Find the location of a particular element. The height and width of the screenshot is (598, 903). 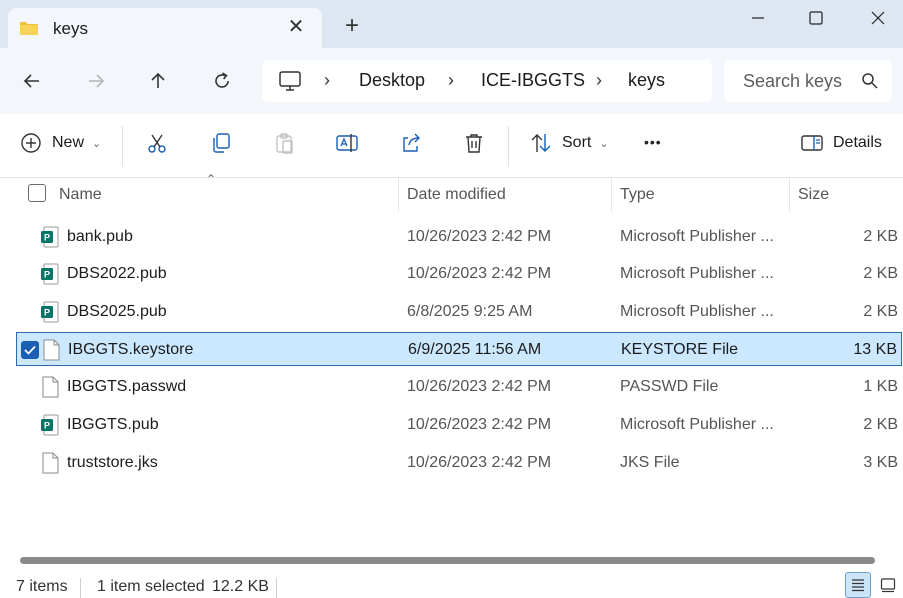

column-header-row: Name Date modified Type Size is located at coordinates (451, 195).